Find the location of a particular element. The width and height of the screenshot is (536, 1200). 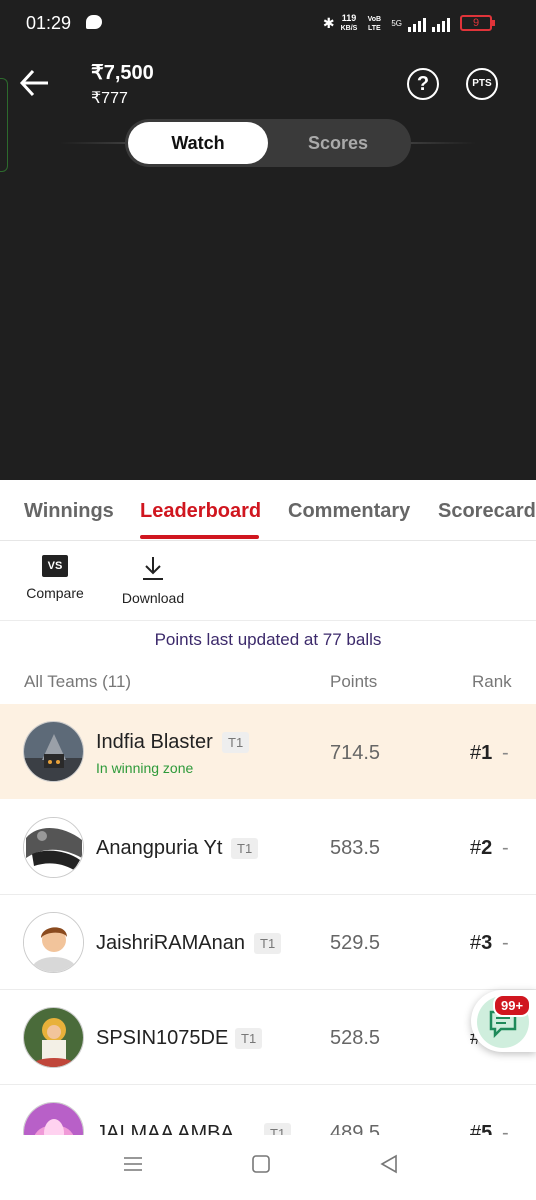

network-label: VoB LTE is located at coordinates (374, 23).